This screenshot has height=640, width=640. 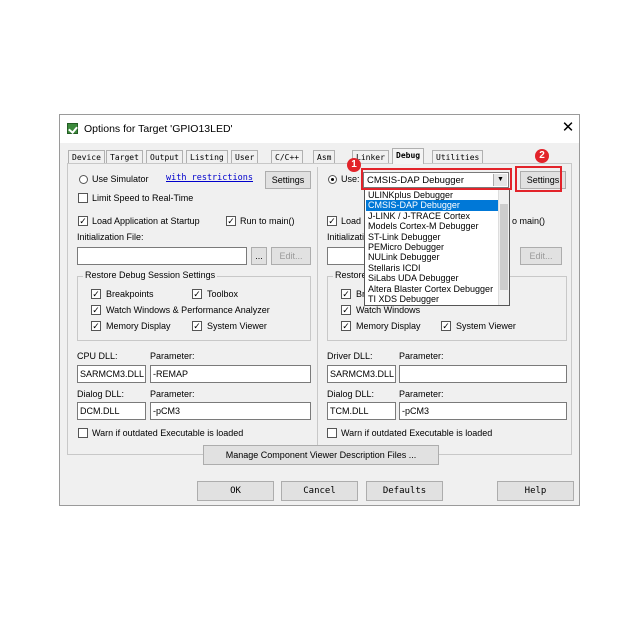 What do you see at coordinates (97, 356) in the screenshot?
I see `cpu-dll-label: CPU DLL:` at bounding box center [97, 356].